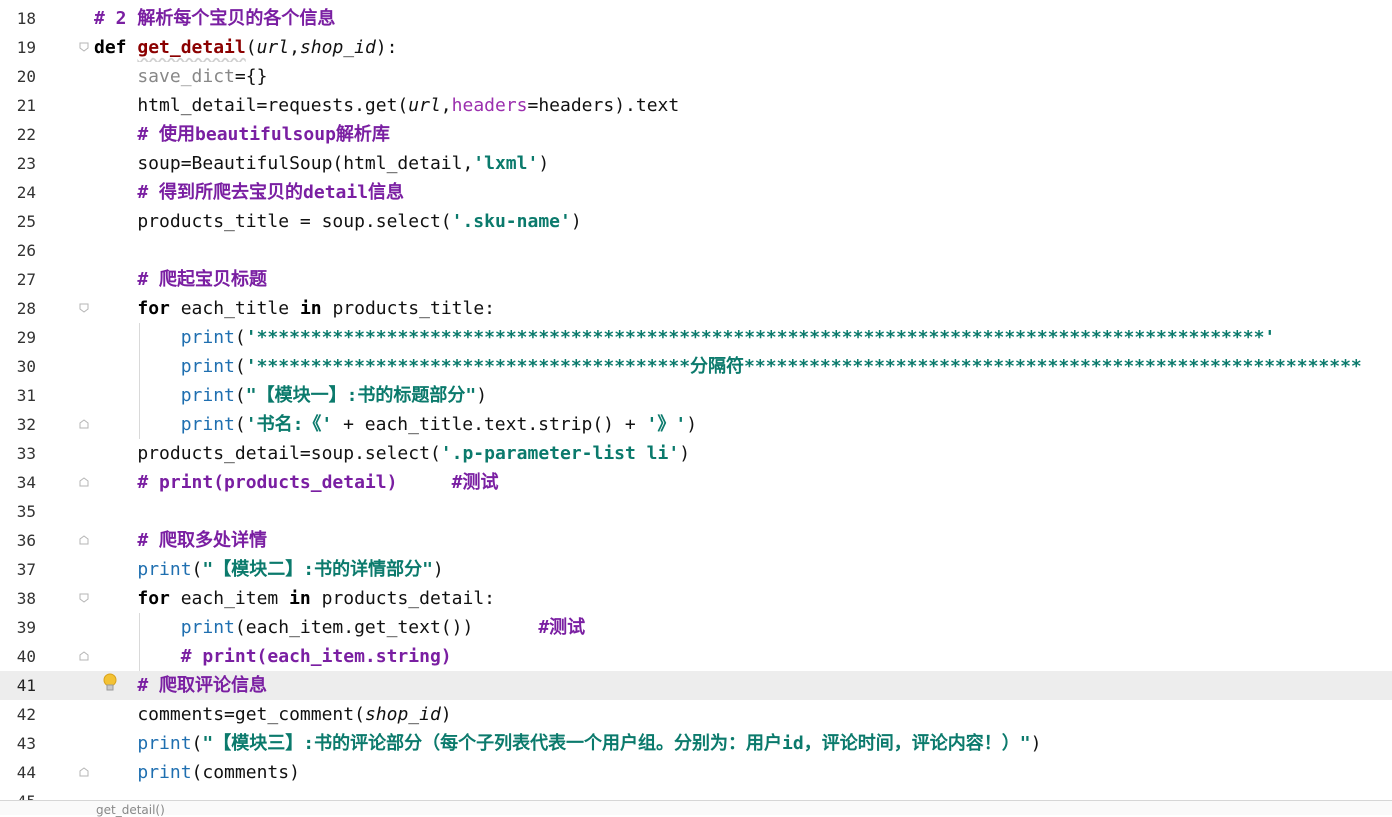  I want to click on code-line: 22 # 使用beautifulsoup解析库, so click(696, 134).